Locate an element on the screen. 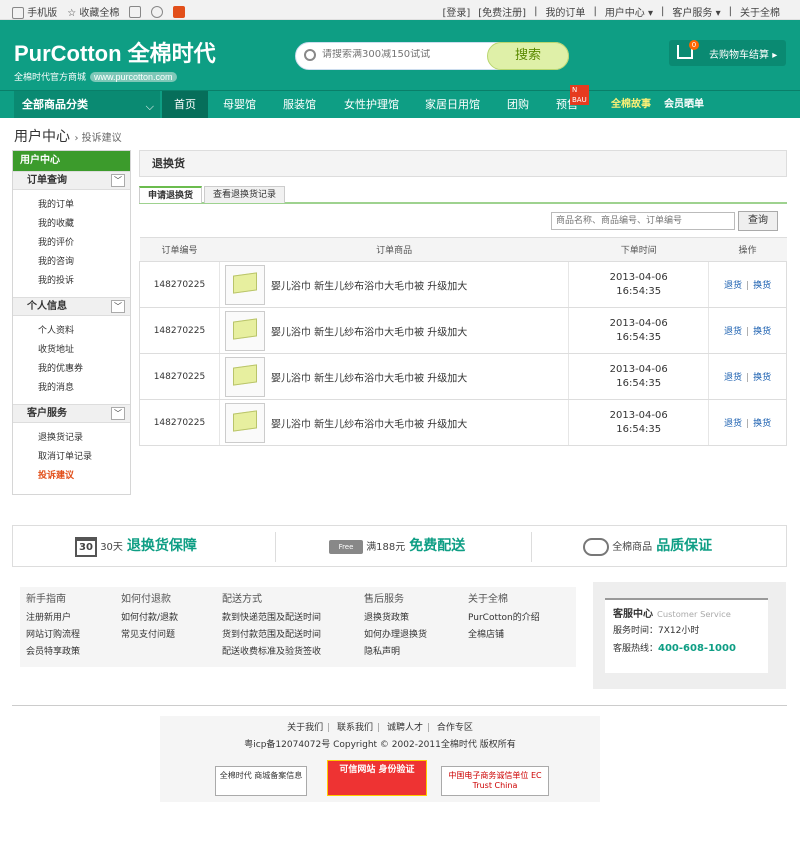  sidebar-item-cancel-records: 取消订单记录 is located at coordinates (84, 457).